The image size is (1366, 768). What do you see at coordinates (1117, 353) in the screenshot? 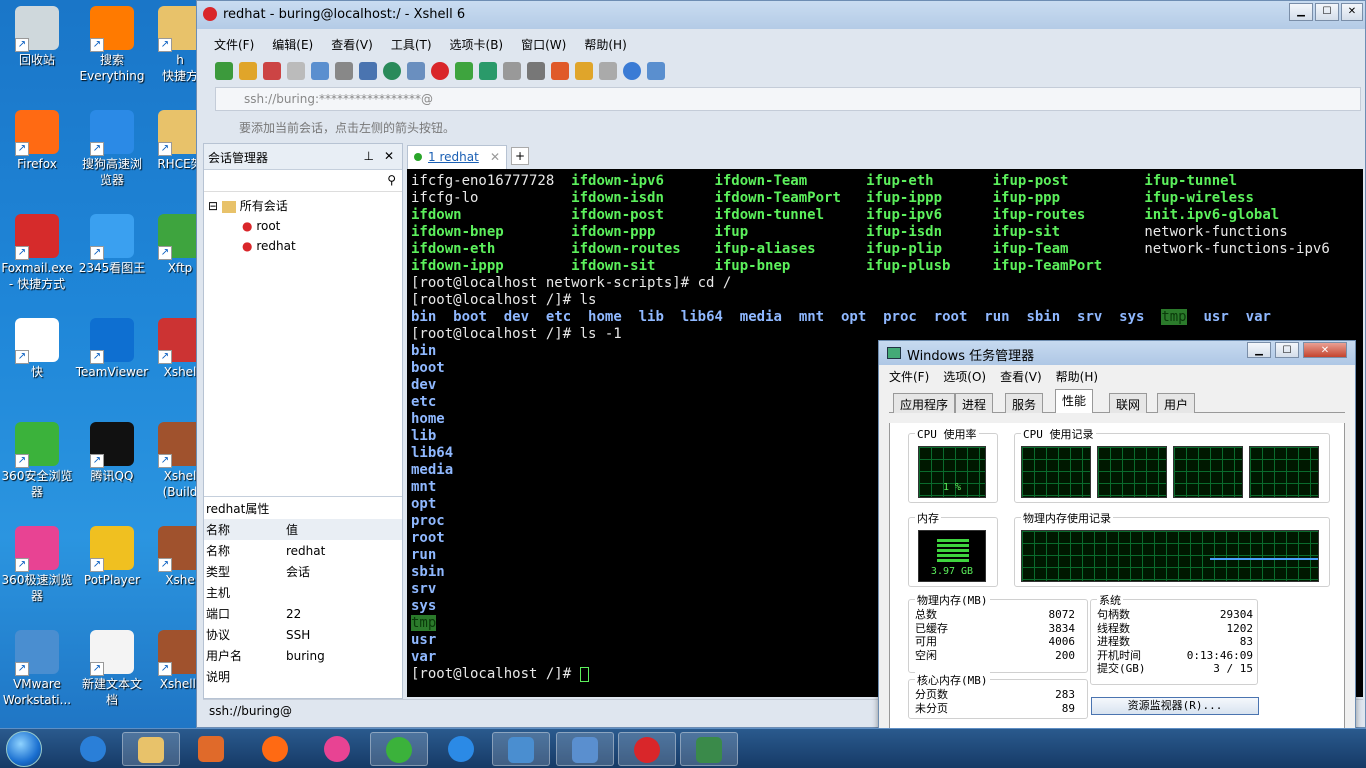
I see `task-manager-title-bar: Windows 任务管理器 ▁ ☐ ✕` at bounding box center [1117, 353].